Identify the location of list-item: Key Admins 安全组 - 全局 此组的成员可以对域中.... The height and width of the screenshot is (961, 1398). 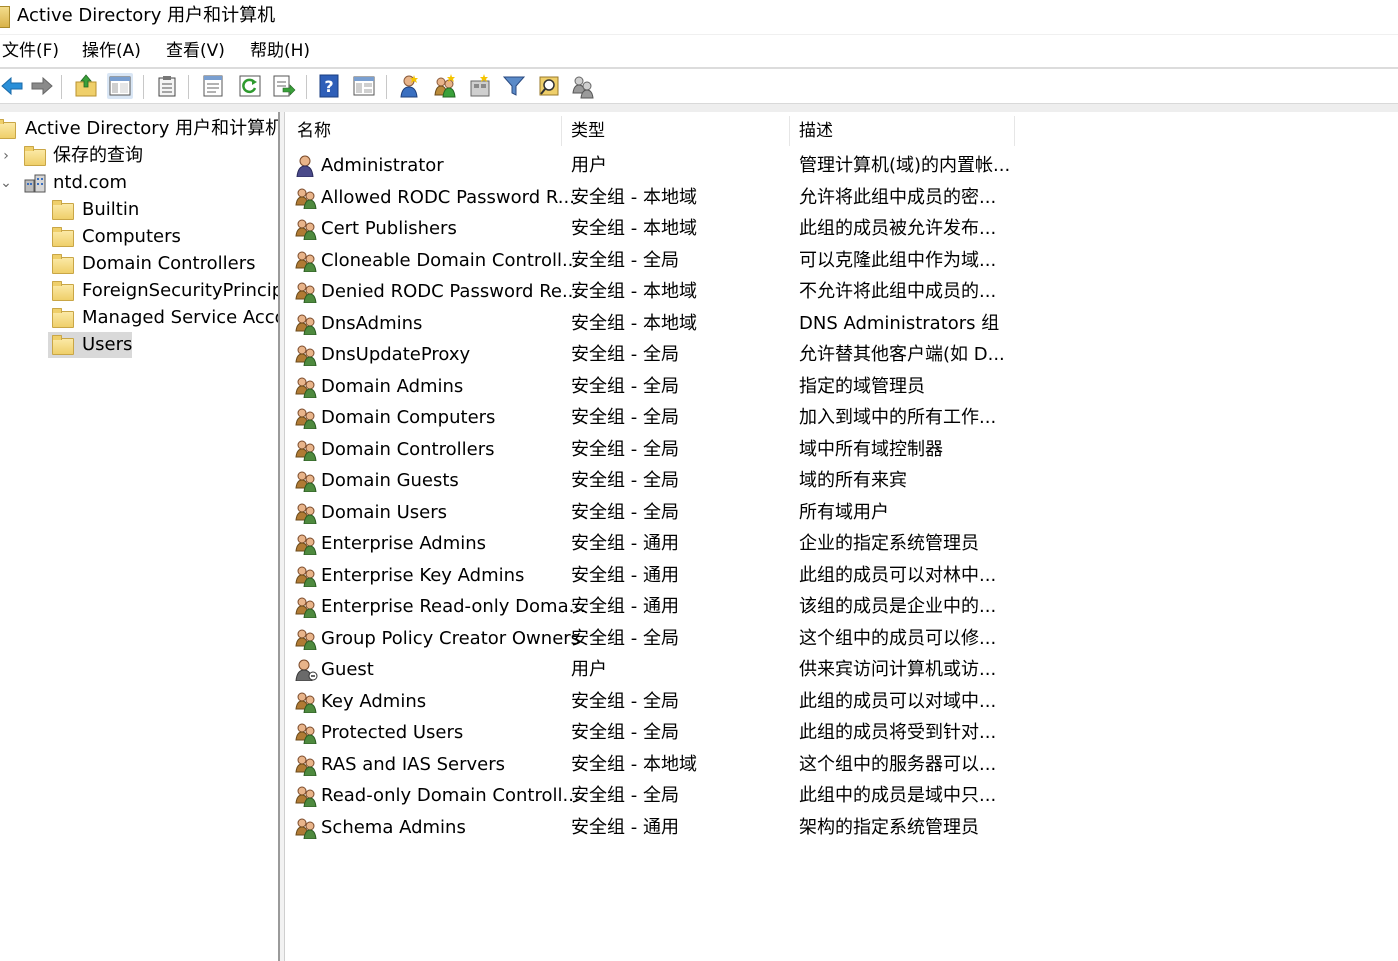
(842, 701).